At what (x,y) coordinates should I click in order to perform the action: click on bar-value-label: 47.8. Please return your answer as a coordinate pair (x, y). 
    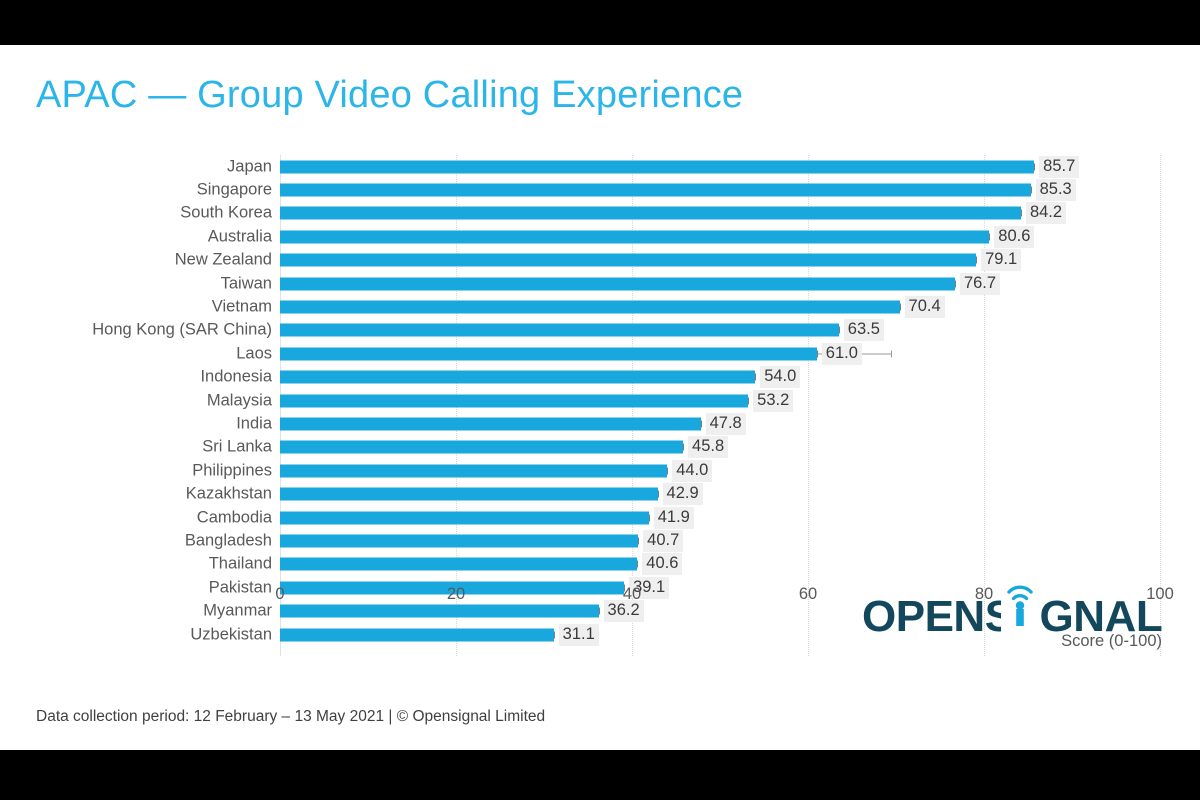
    Looking at the image, I should click on (725, 424).